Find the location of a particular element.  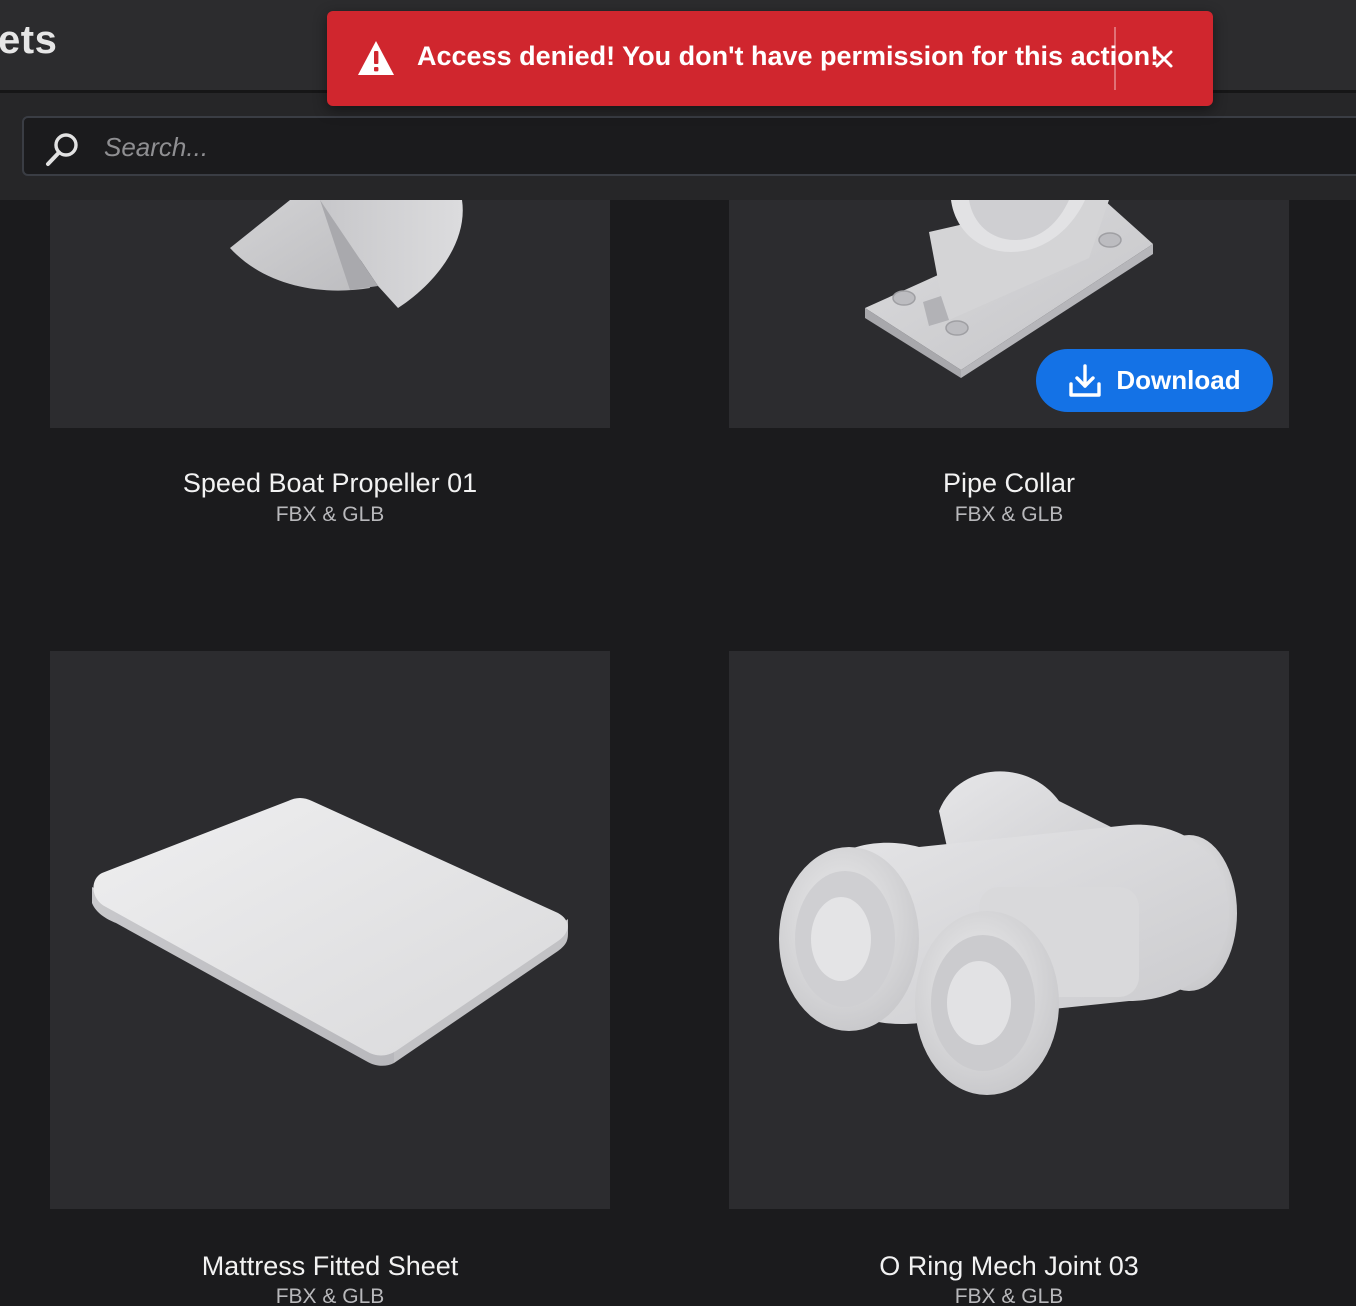

close-icon is located at coordinates (1164, 59).